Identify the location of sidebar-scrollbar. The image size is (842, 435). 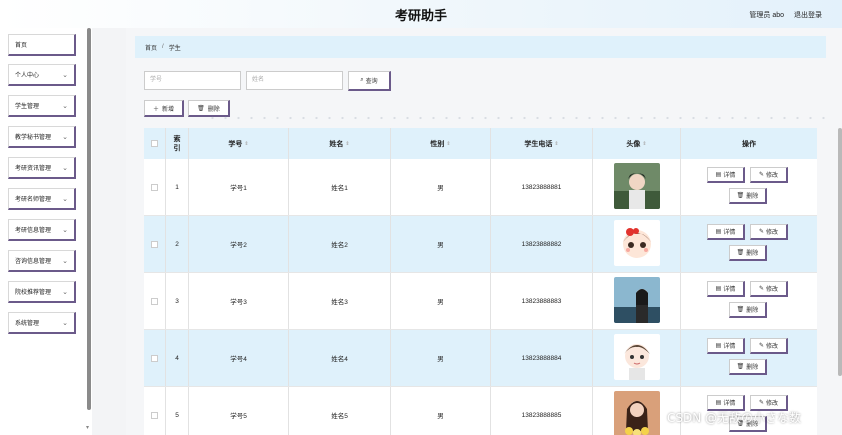
(89, 219).